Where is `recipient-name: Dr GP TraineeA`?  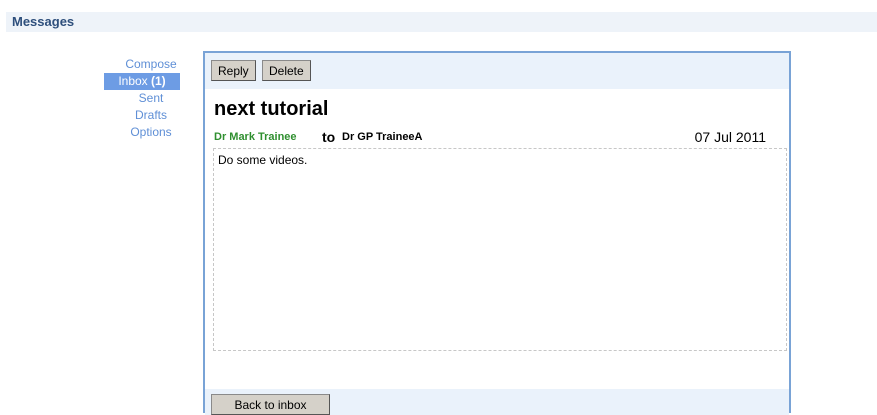 recipient-name: Dr GP TraineeA is located at coordinates (382, 137).